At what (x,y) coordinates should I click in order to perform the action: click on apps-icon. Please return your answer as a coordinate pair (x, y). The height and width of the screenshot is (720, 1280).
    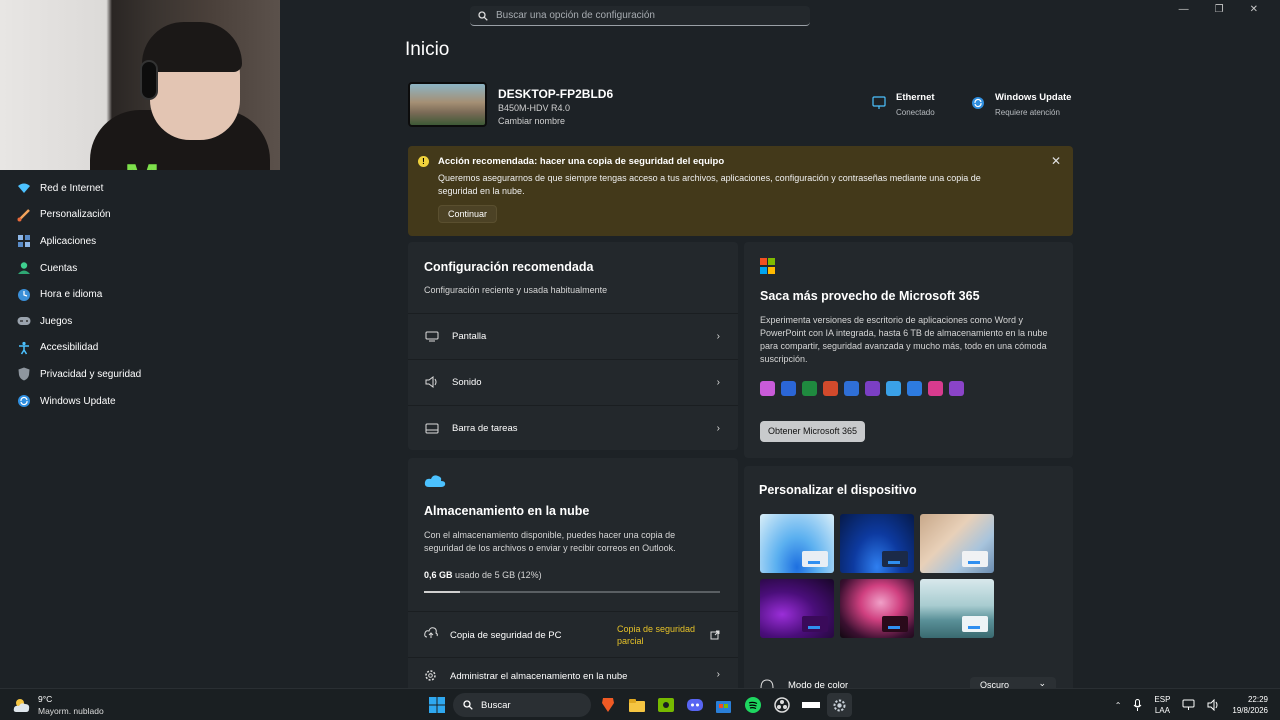
    Looking at the image, I should click on (24, 241).